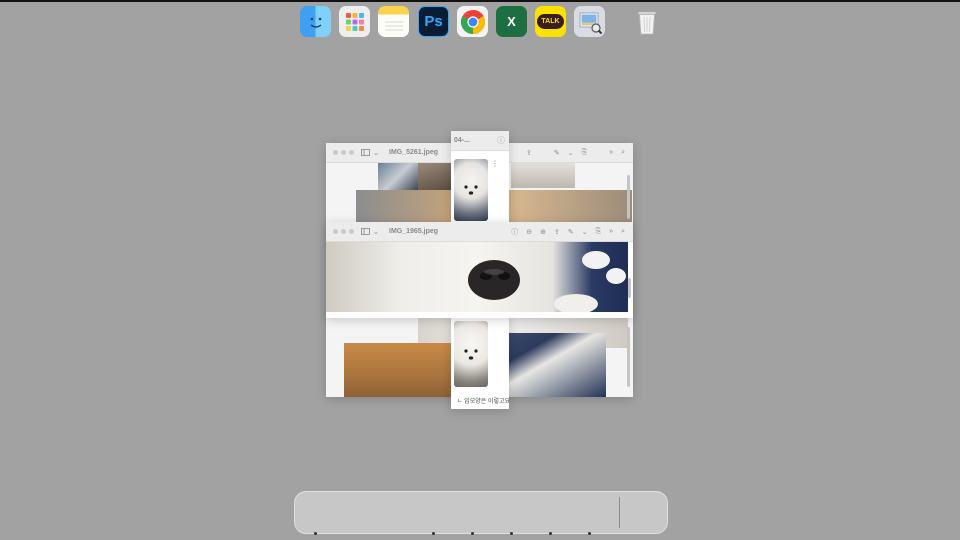 The image size is (960, 540). I want to click on kakaotalk-label: TALK, so click(550, 21).